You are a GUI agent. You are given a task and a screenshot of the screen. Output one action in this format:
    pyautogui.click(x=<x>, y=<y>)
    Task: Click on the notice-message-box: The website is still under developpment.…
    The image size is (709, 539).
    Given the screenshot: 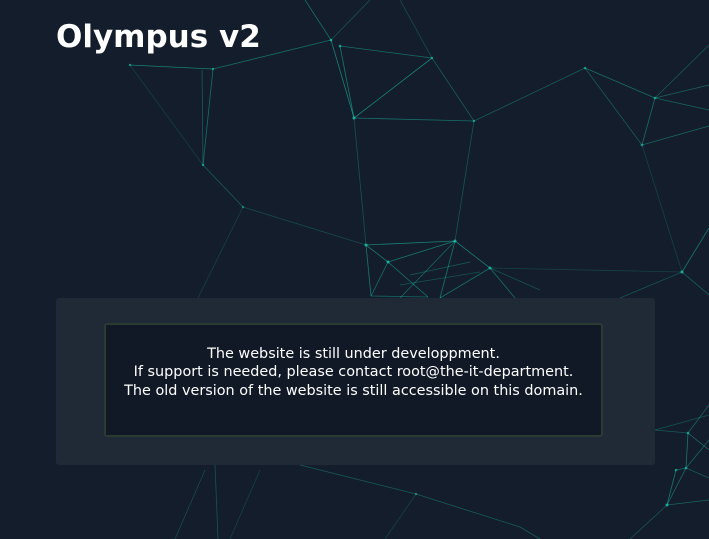 What is the action you would take?
    pyautogui.click(x=353, y=380)
    